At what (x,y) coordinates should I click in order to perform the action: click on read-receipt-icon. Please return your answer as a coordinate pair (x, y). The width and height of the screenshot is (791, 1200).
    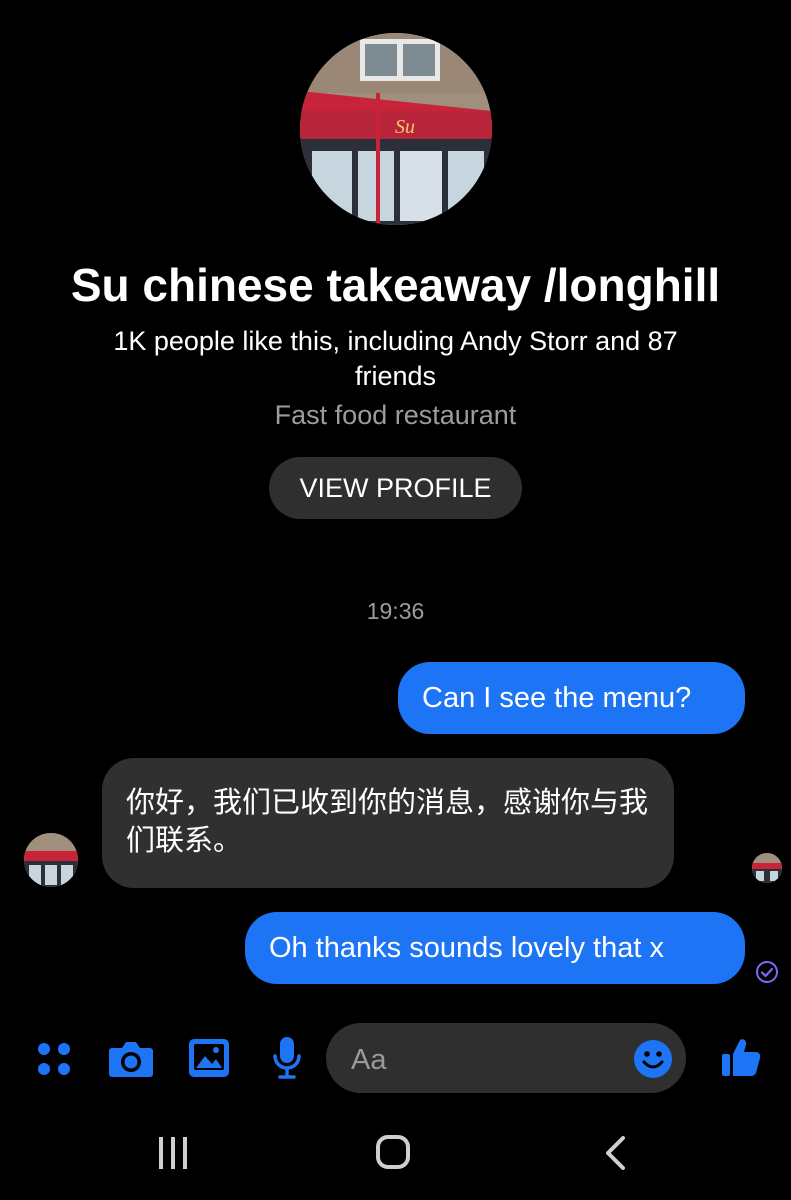
    Looking at the image, I should click on (767, 868).